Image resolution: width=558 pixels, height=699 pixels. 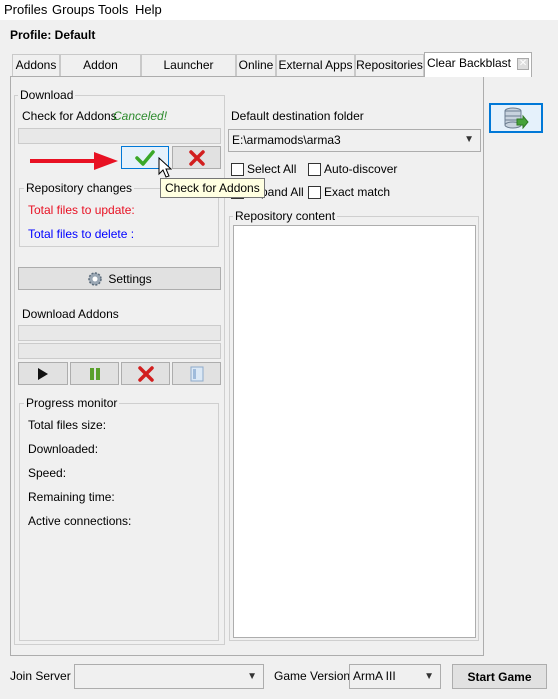 What do you see at coordinates (212, 188) in the screenshot?
I see `tooltip: Check for Addons` at bounding box center [212, 188].